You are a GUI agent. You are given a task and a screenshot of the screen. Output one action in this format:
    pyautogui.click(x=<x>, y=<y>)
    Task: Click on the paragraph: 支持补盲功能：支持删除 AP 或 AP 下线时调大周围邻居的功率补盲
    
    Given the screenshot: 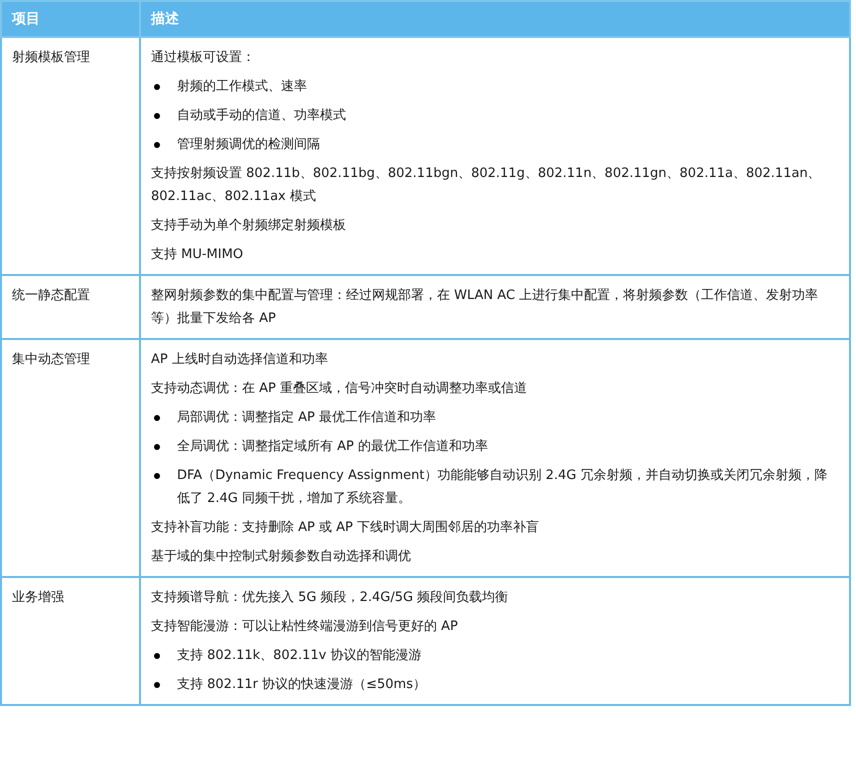 What is the action you would take?
    pyautogui.click(x=345, y=528)
    